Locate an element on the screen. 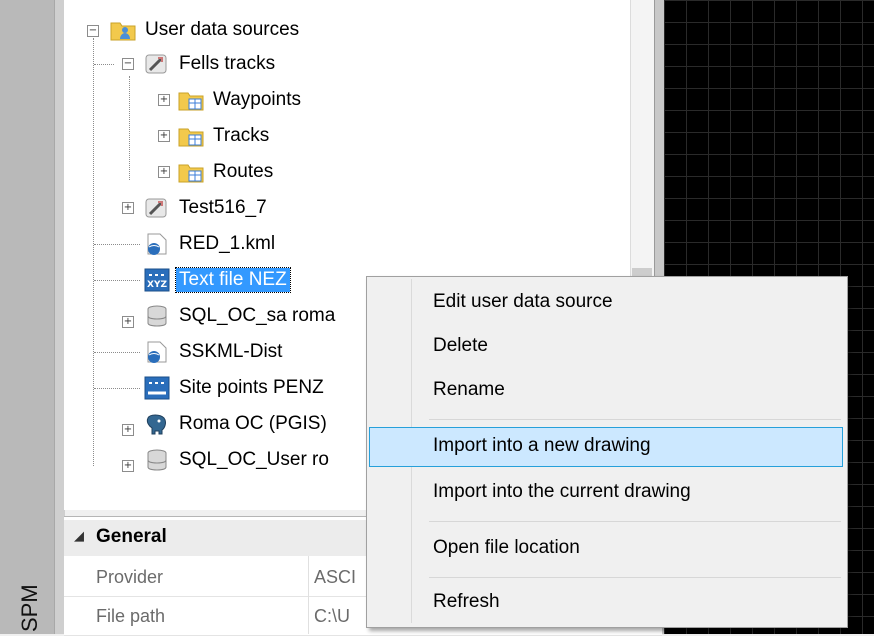 This screenshot has height=636, width=874. tree-item-routes: Routes is located at coordinates (227, 172).